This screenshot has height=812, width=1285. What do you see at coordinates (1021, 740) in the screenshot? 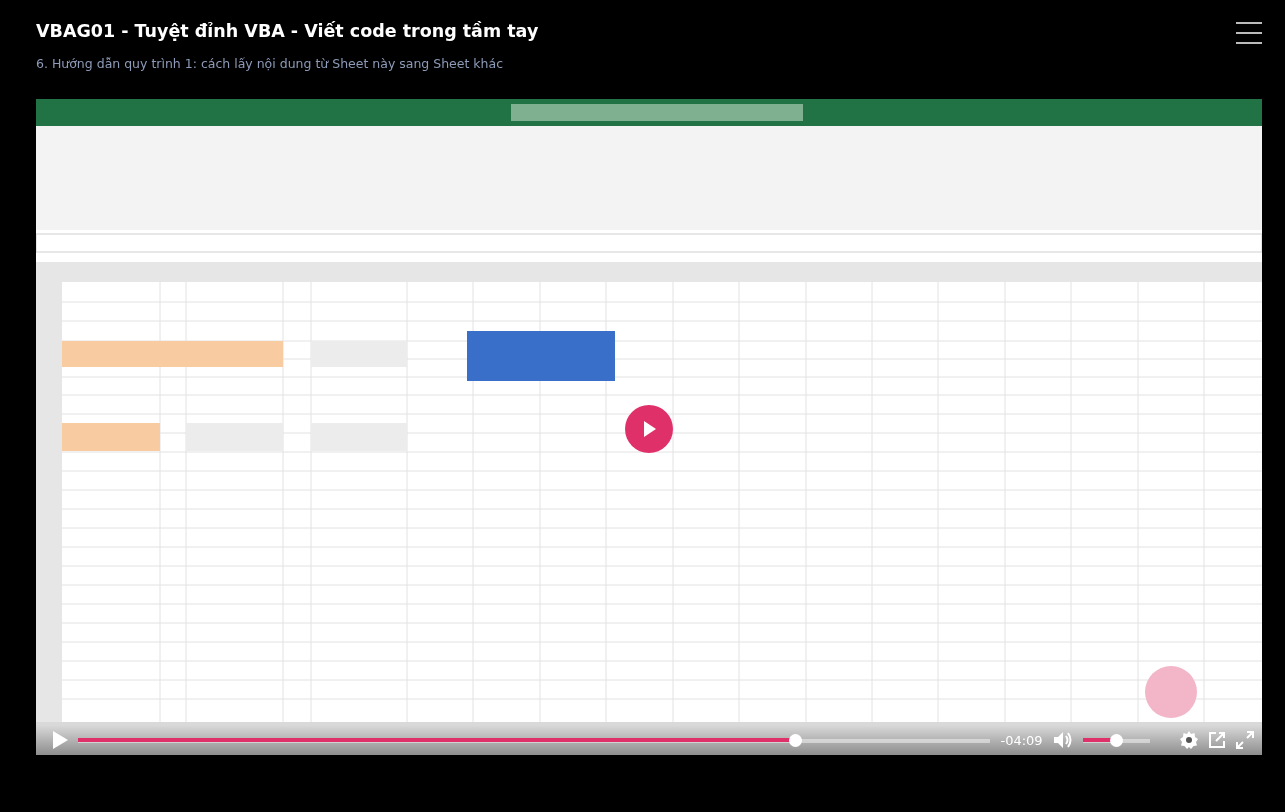
I see `time-remaining: -04:09` at bounding box center [1021, 740].